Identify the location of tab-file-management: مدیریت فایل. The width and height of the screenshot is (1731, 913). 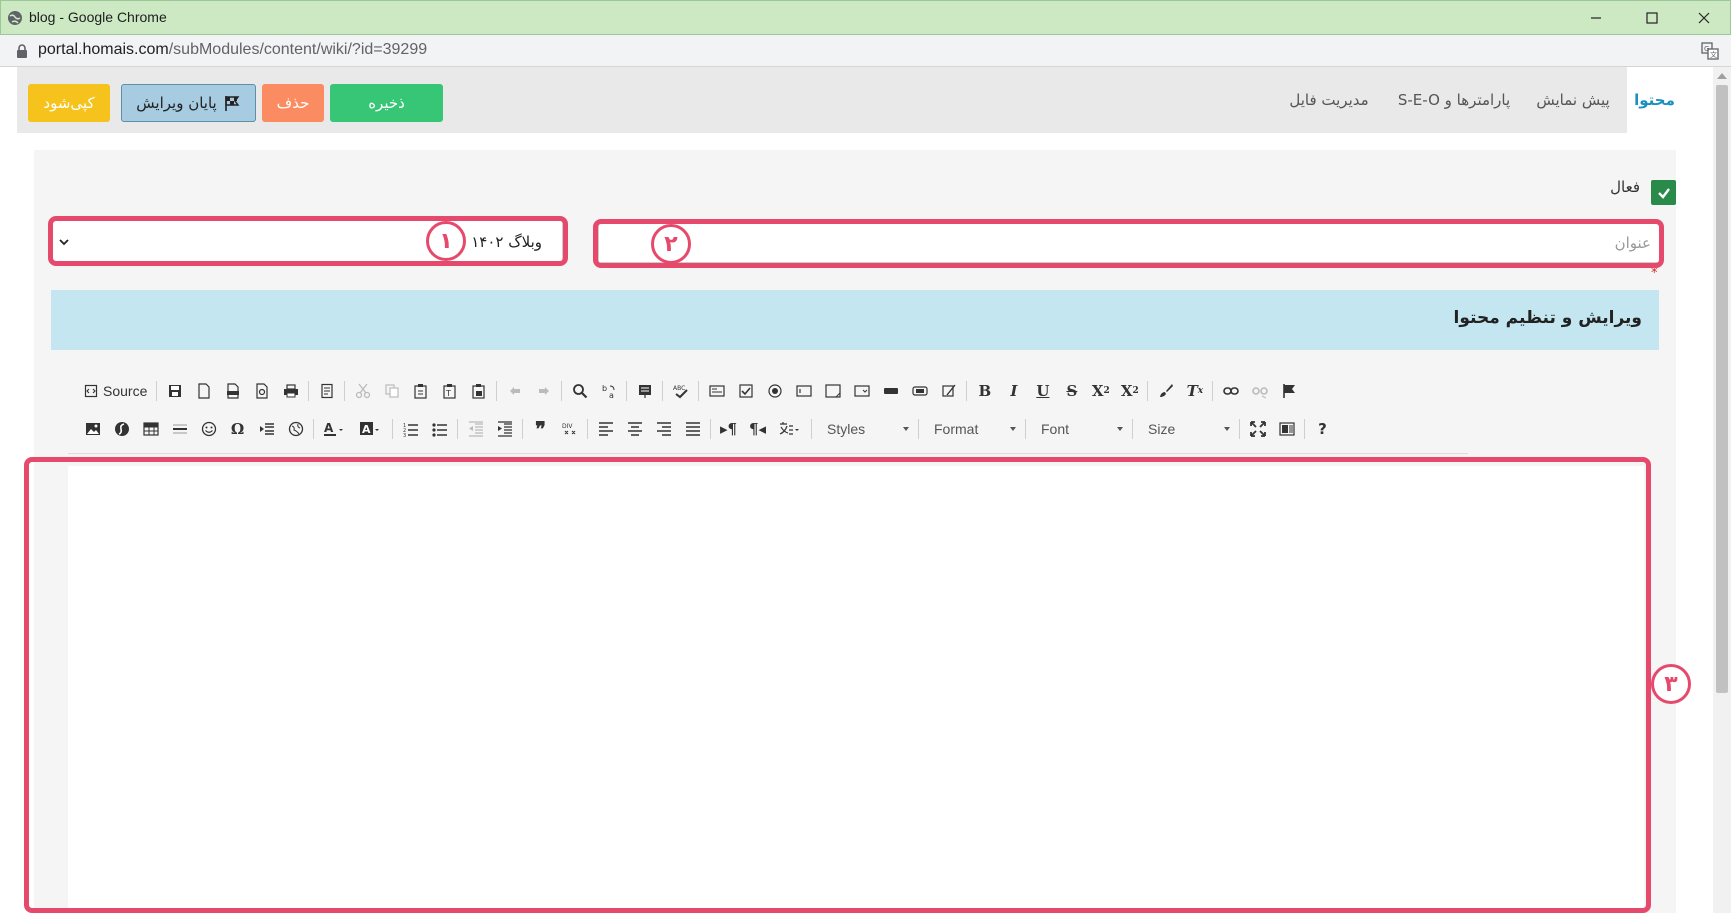
(1329, 100).